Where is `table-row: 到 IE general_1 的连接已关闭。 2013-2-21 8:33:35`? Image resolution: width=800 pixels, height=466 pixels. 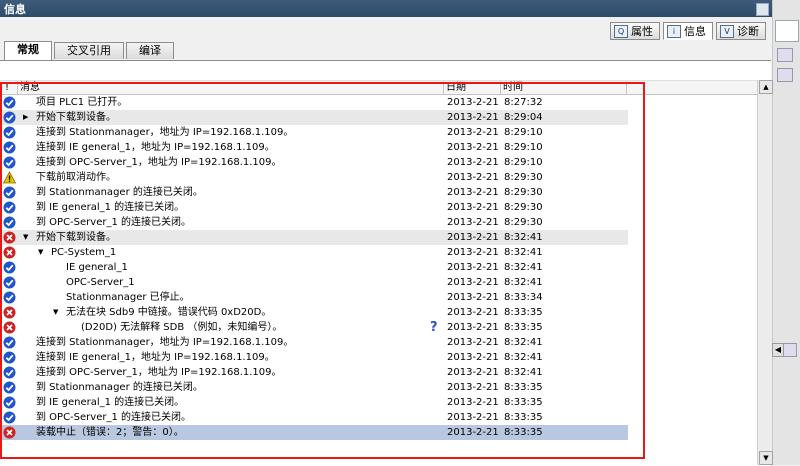
table-row: 到 IE general_1 的连接已关闭。 2013-2-21 8:33:35 is located at coordinates (314, 402).